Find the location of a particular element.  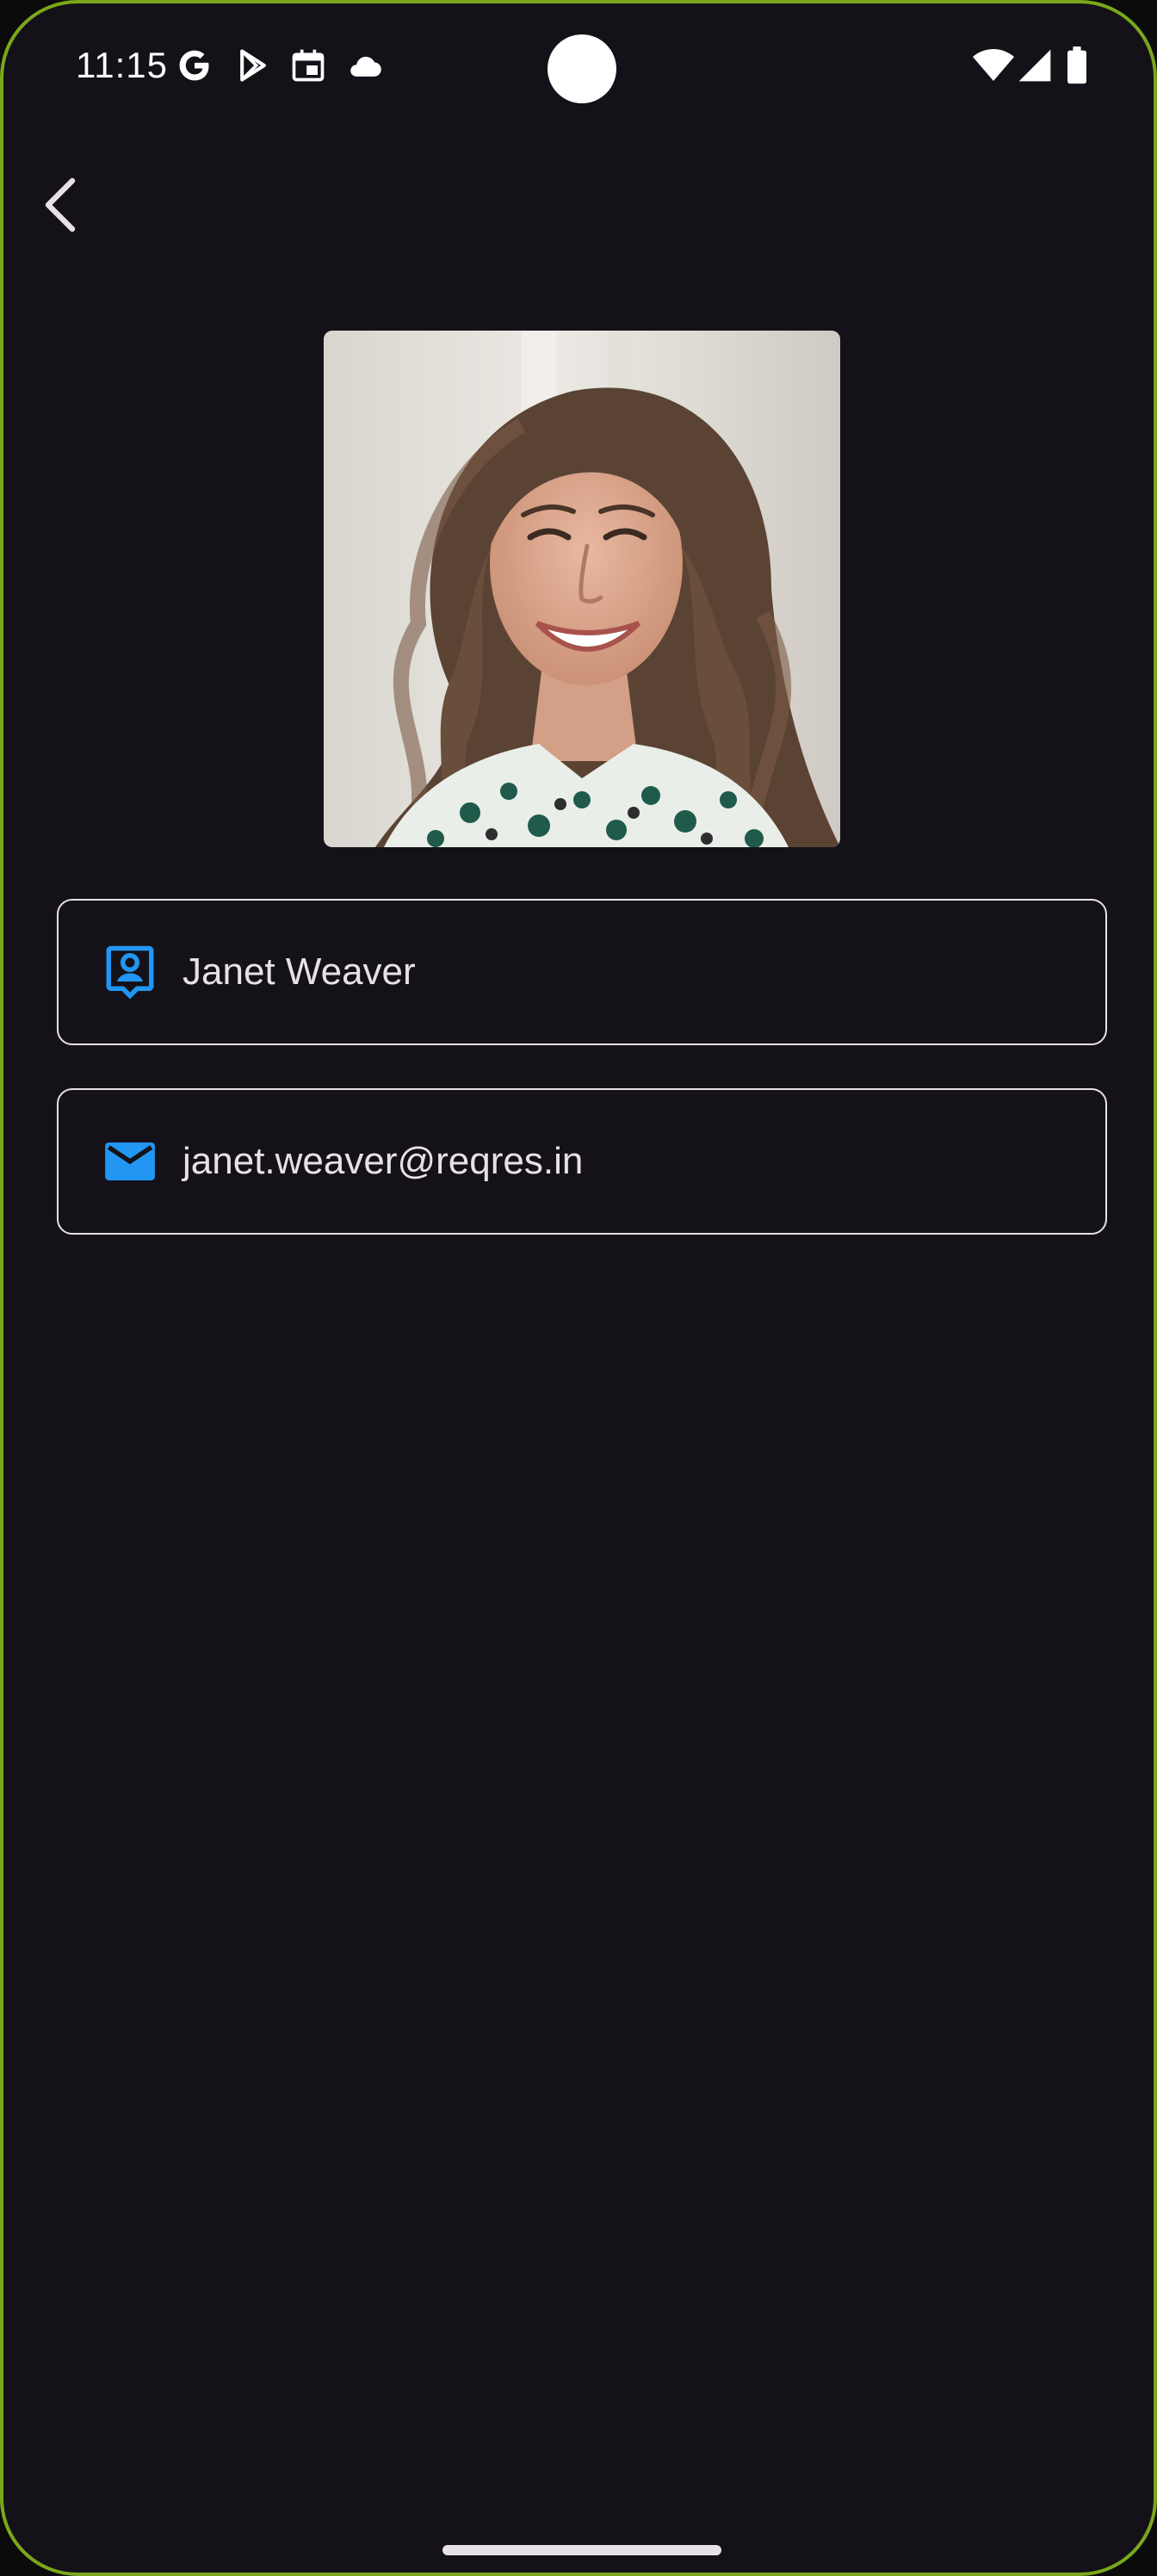

name-text: Janet Weaver is located at coordinates (300, 972).